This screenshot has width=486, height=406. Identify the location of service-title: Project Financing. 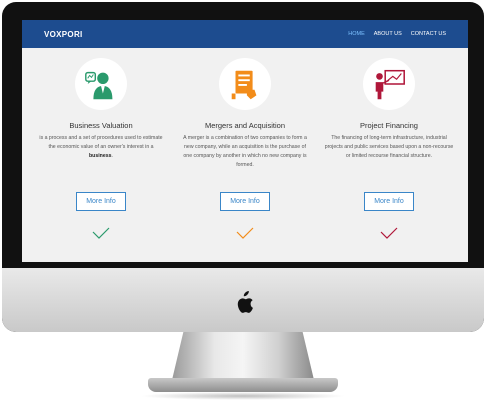
(389, 125).